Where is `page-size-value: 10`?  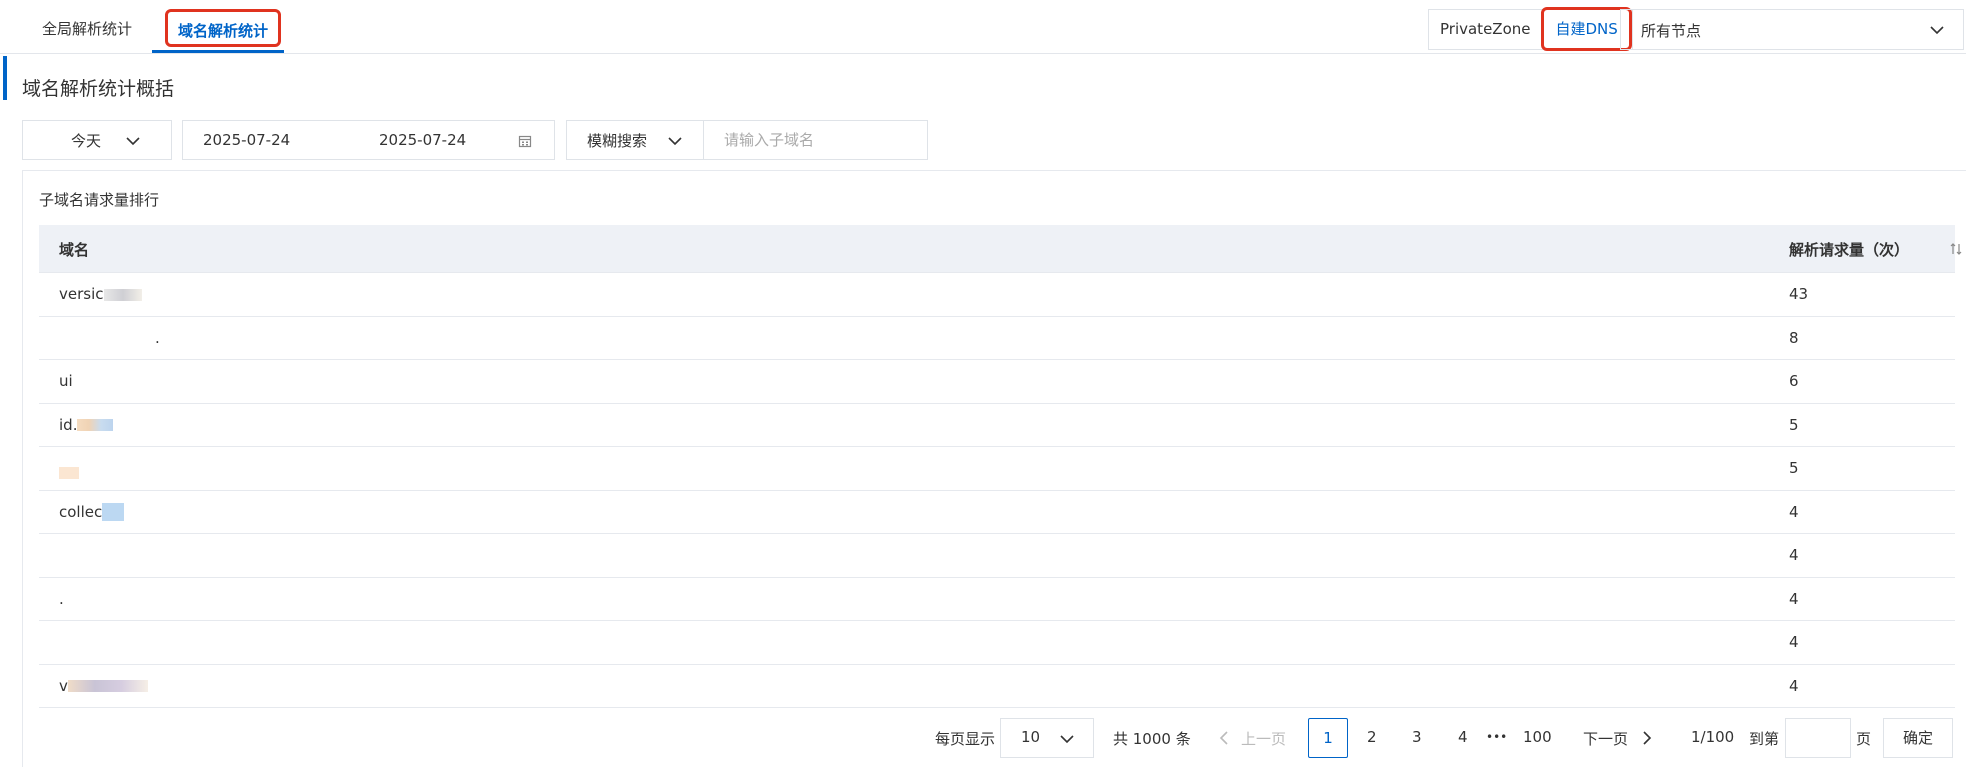 page-size-value: 10 is located at coordinates (1031, 737).